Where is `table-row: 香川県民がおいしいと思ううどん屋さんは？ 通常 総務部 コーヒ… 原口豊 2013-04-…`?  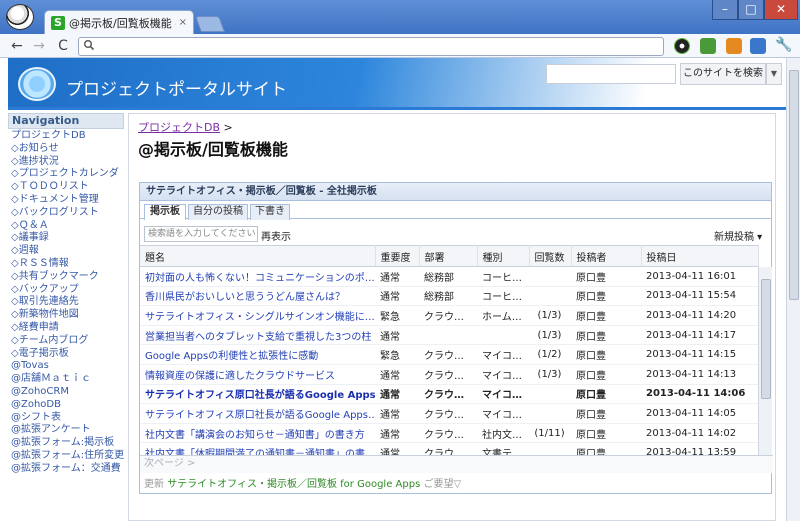
table-row: 香川県民がおいしいと思ううどん屋さんは？ 通常 総務部 コーヒ… 原口豊 2013-04-… is located at coordinates (449, 296).